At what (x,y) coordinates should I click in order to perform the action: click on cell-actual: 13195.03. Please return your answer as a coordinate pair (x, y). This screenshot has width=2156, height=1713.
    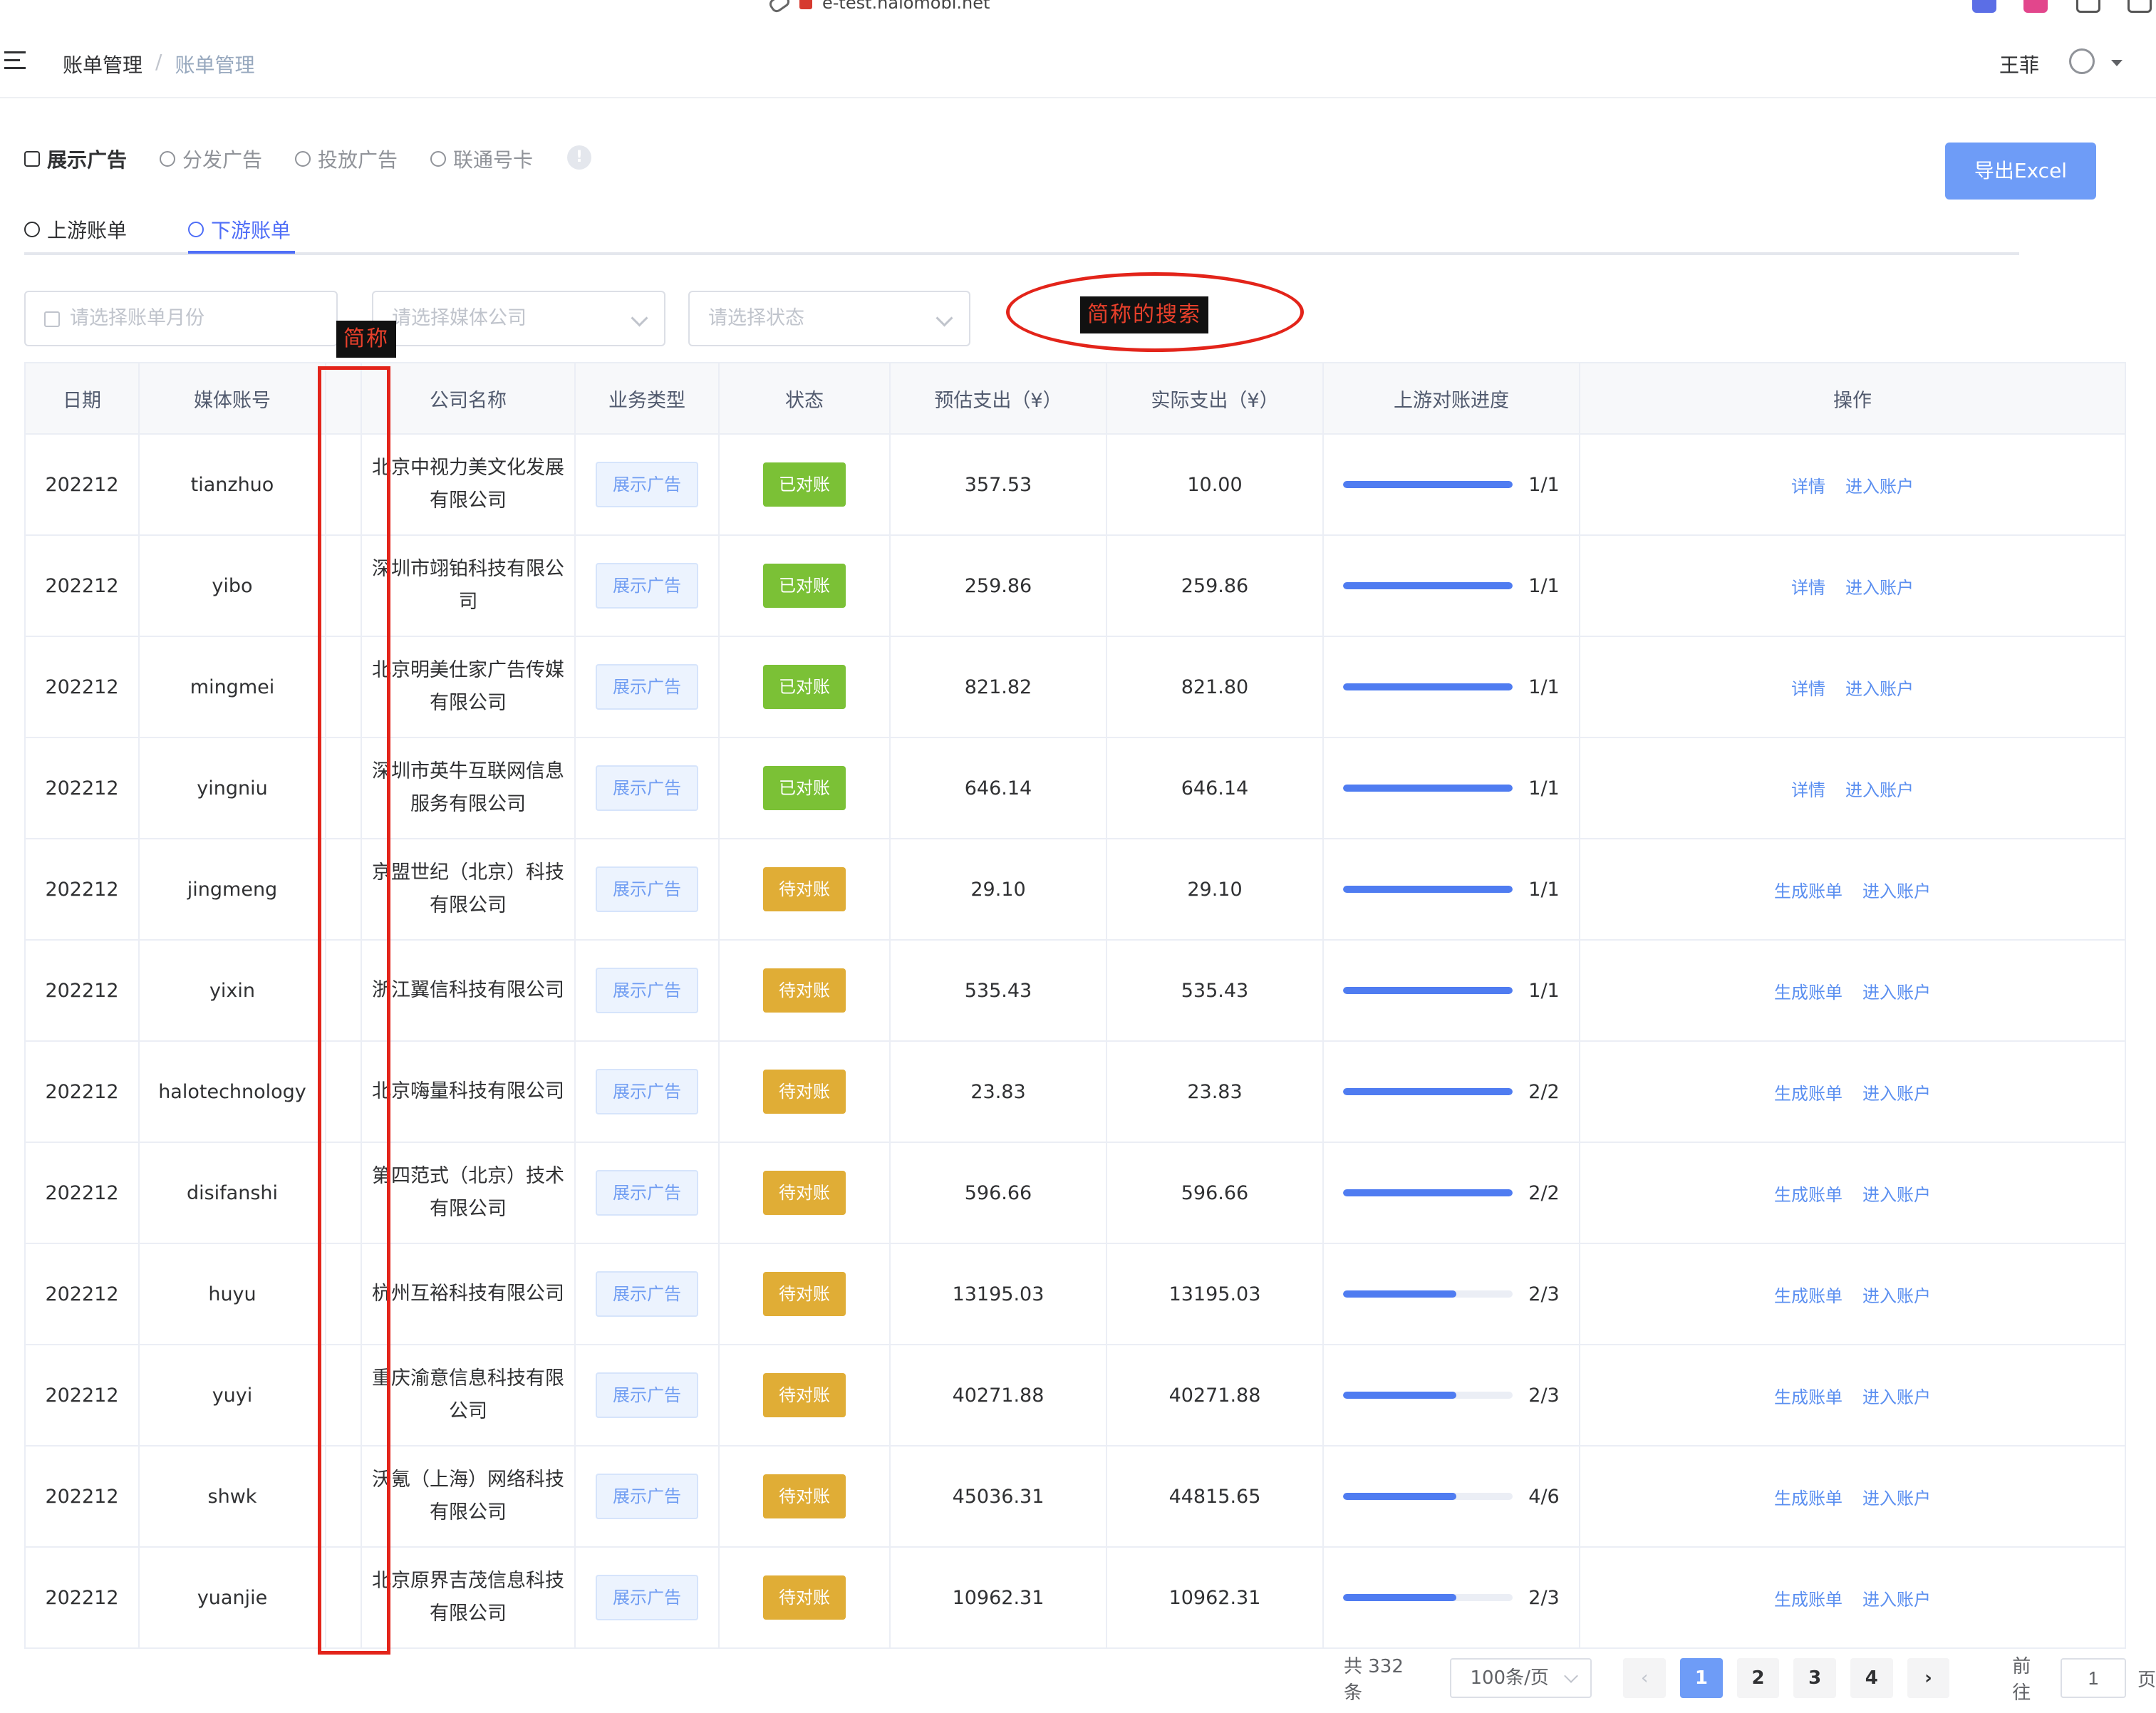
    Looking at the image, I should click on (1215, 1294).